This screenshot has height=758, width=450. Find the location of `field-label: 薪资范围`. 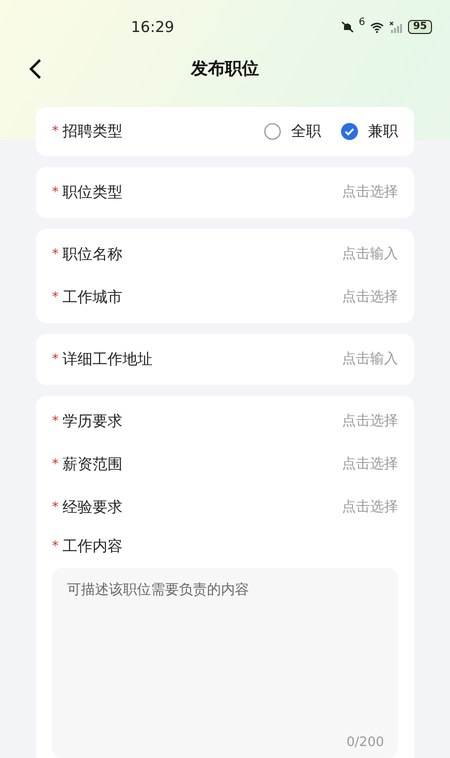

field-label: 薪资范围 is located at coordinates (92, 465).